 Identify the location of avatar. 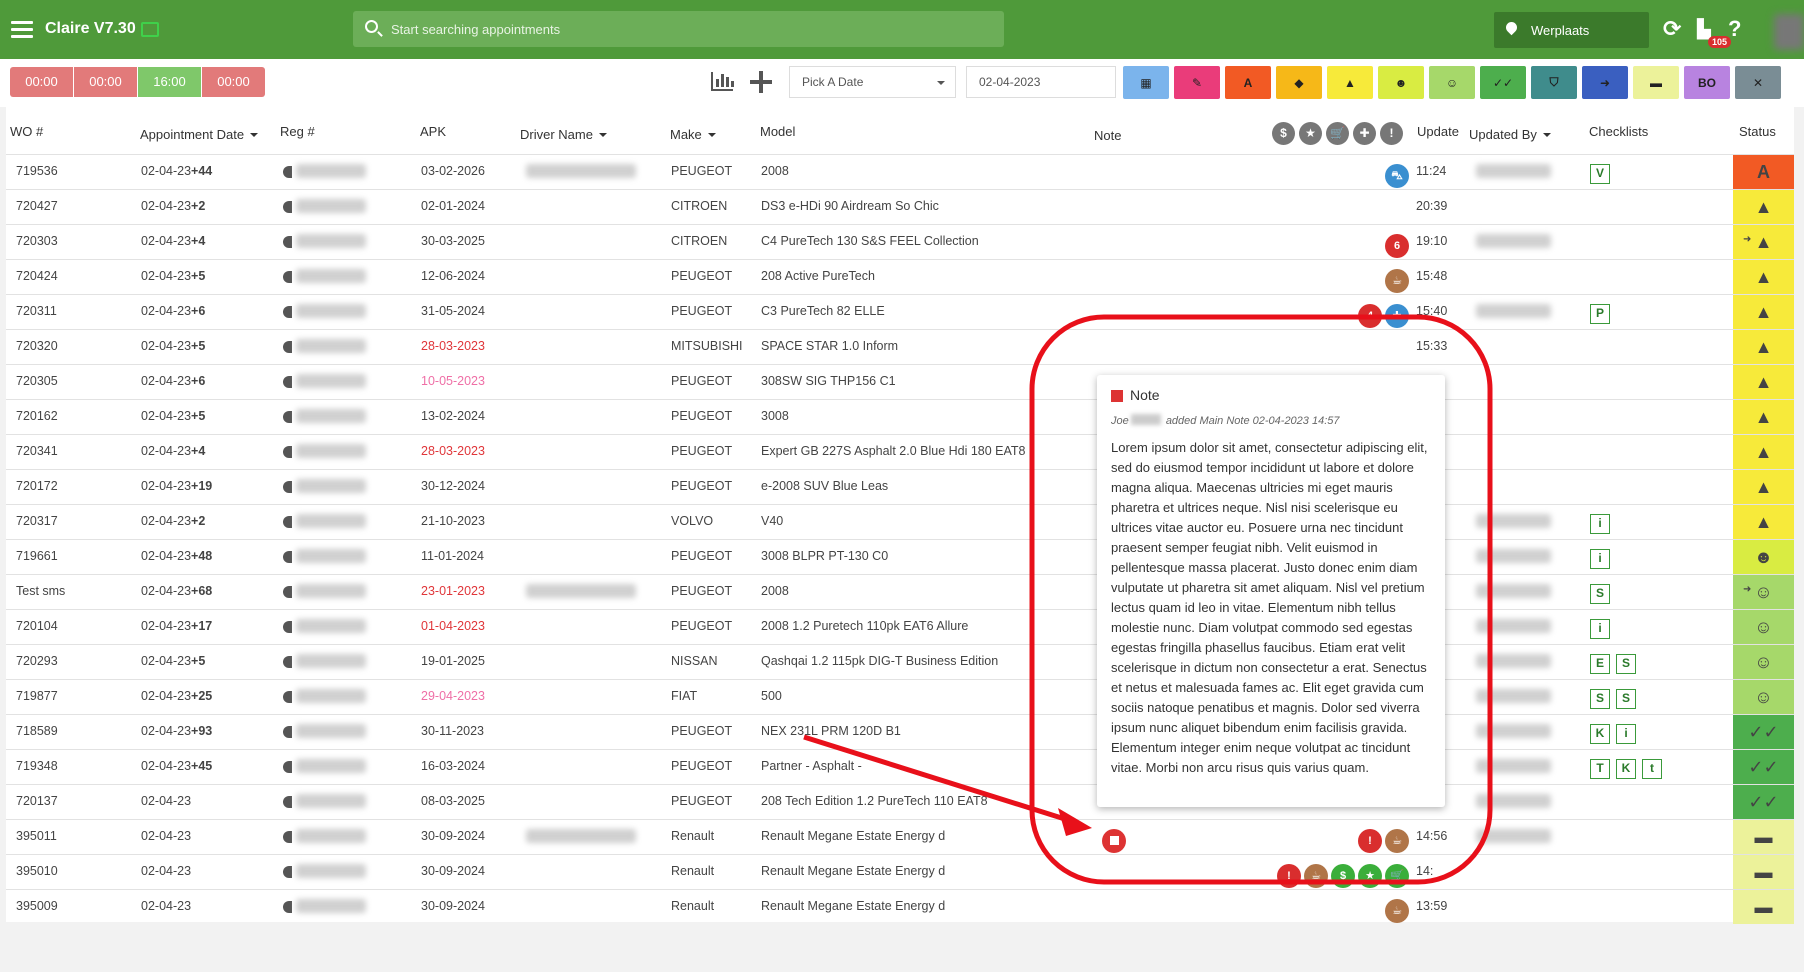
(1789, 32).